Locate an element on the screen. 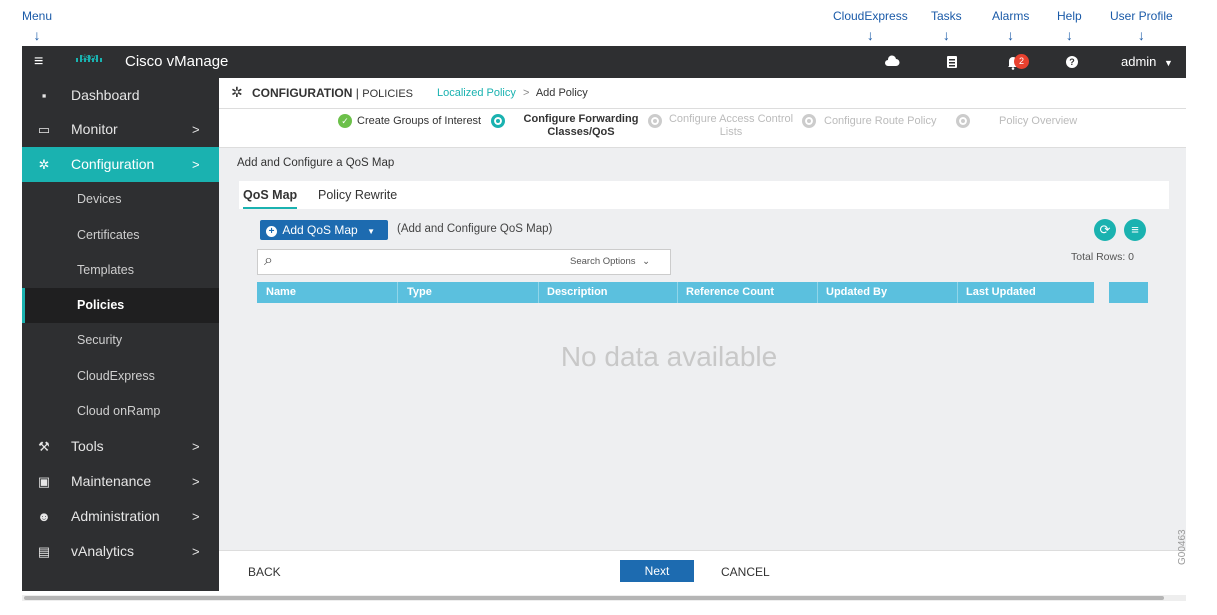 The width and height of the screenshot is (1217, 615). help-icon: ? is located at coordinates (1074, 62).